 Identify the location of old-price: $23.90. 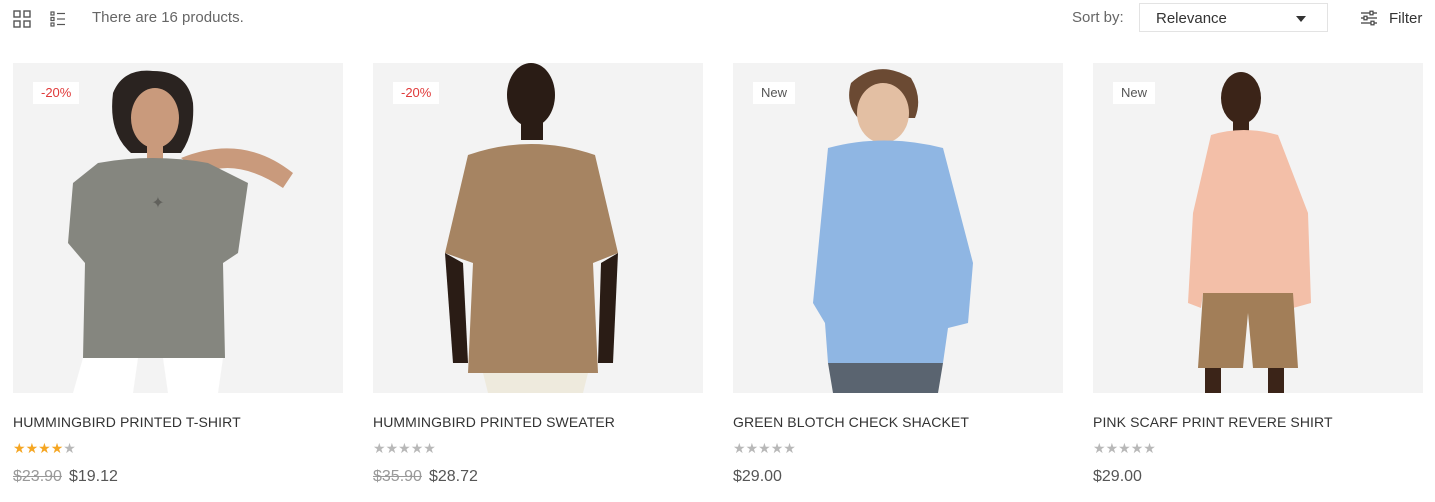
(37, 476).